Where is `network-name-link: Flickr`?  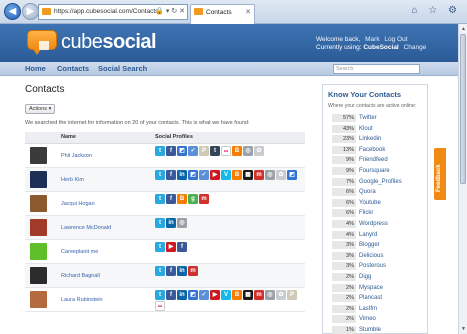 network-name-link: Flickr is located at coordinates (366, 213).